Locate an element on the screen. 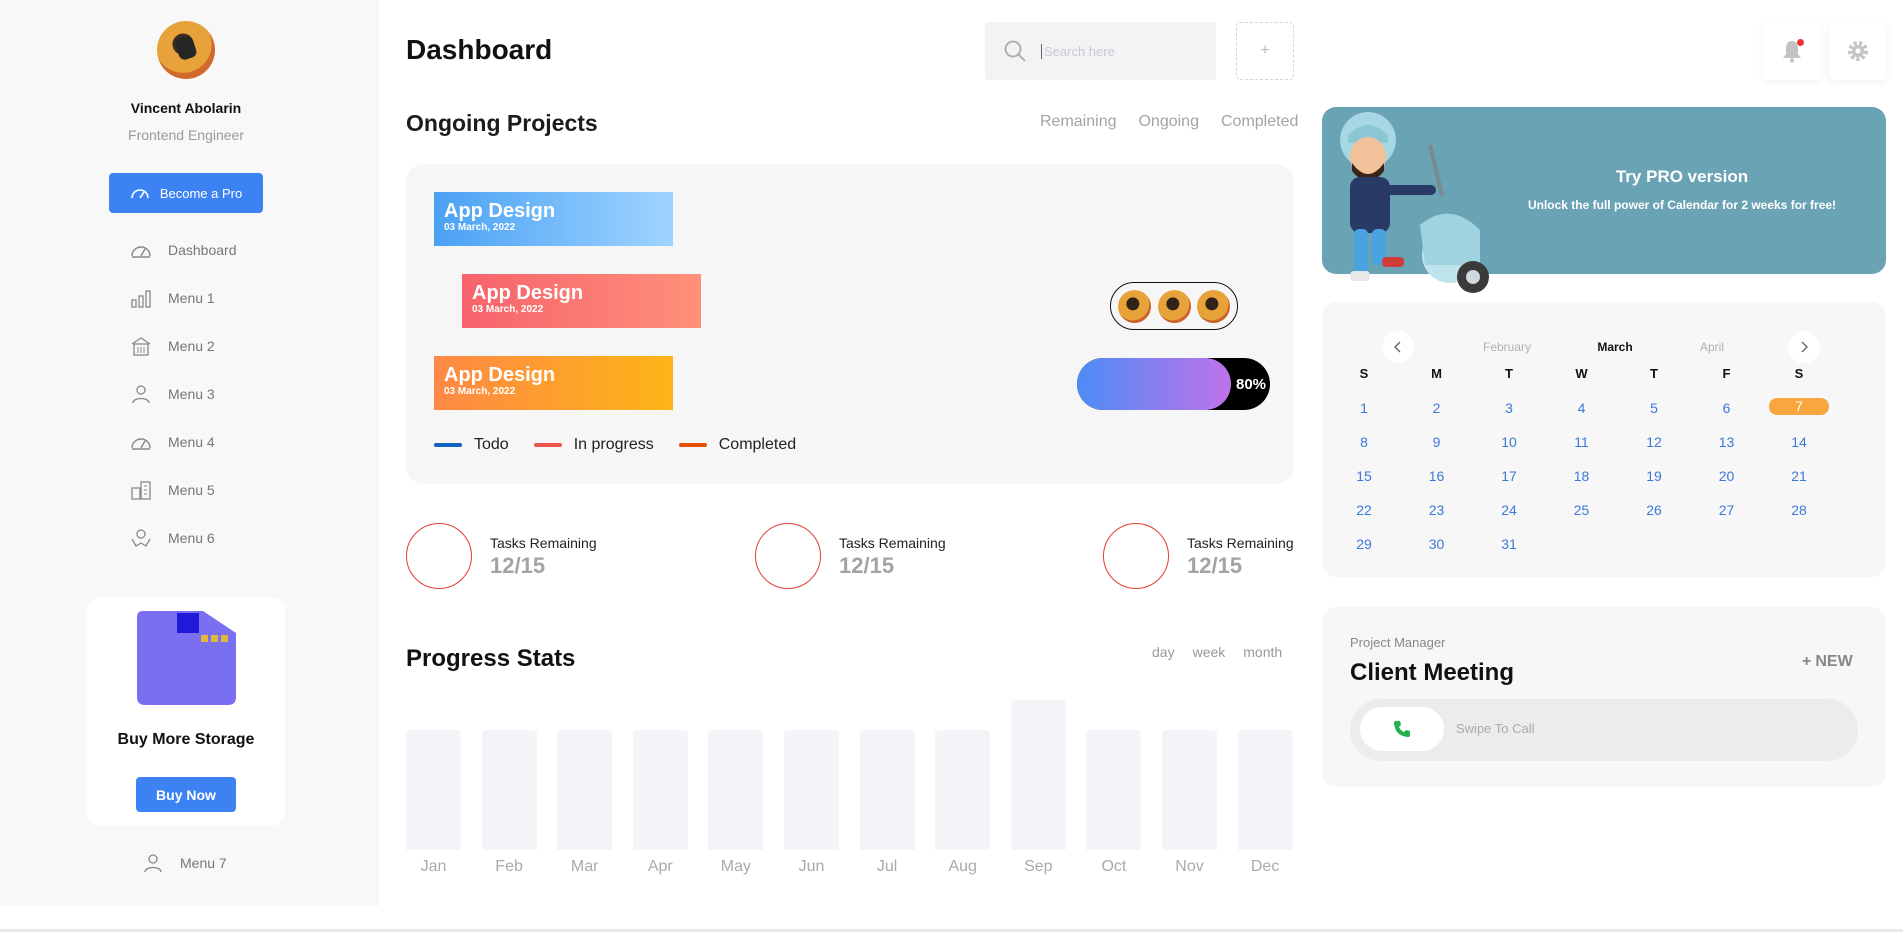 This screenshot has height=932, width=1903. sidebar-item-menu-6: Menu 6 is located at coordinates (172, 538).